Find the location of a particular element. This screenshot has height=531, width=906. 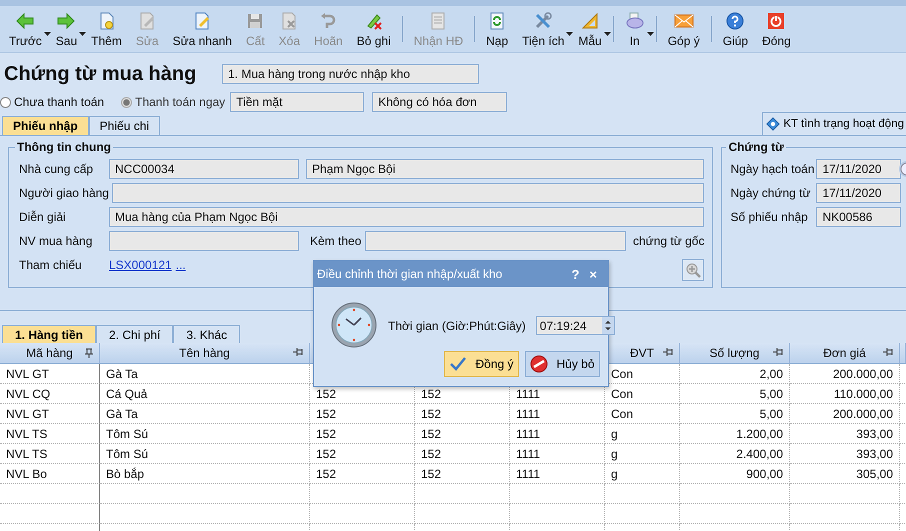

field-label: Số phiếu nhập is located at coordinates (769, 217).